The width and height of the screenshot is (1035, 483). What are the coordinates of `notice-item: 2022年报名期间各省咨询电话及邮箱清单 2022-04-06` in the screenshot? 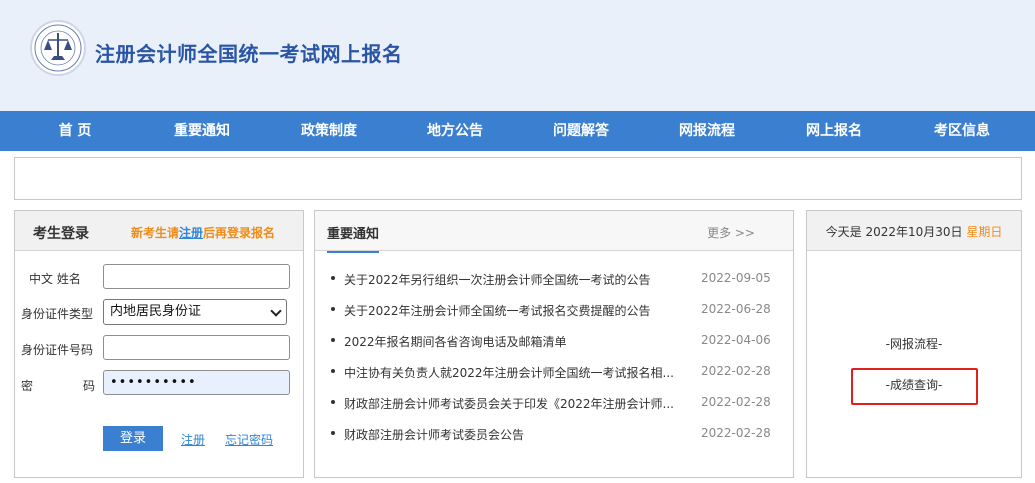 It's located at (557, 341).